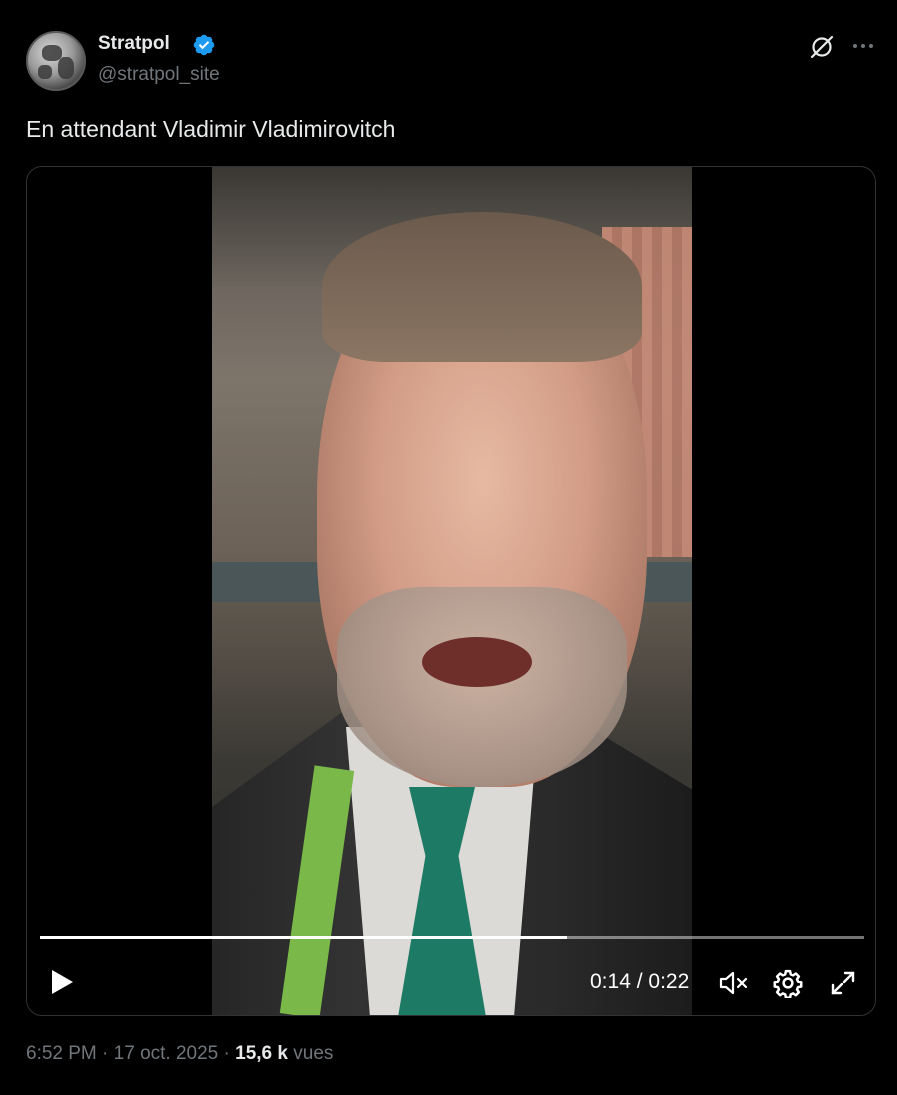 Image resolution: width=897 pixels, height=1095 pixels. What do you see at coordinates (843, 983) in the screenshot?
I see `expand-icon` at bounding box center [843, 983].